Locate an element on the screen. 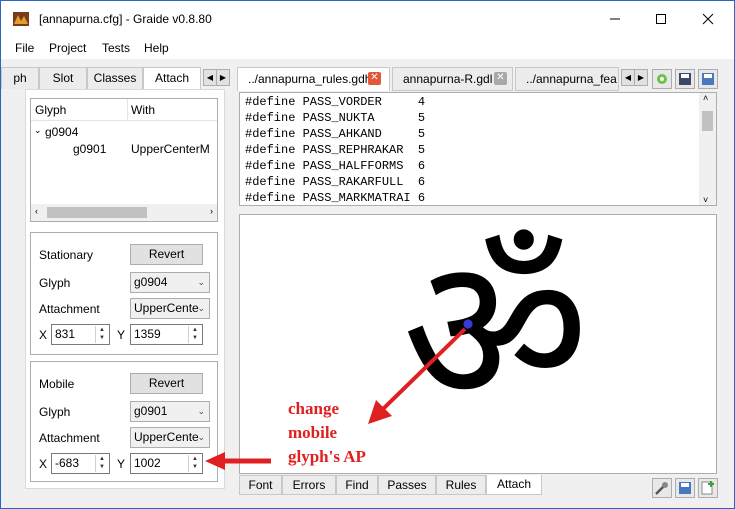  mobile-attachment-label: Attachment is located at coordinates (69, 438).